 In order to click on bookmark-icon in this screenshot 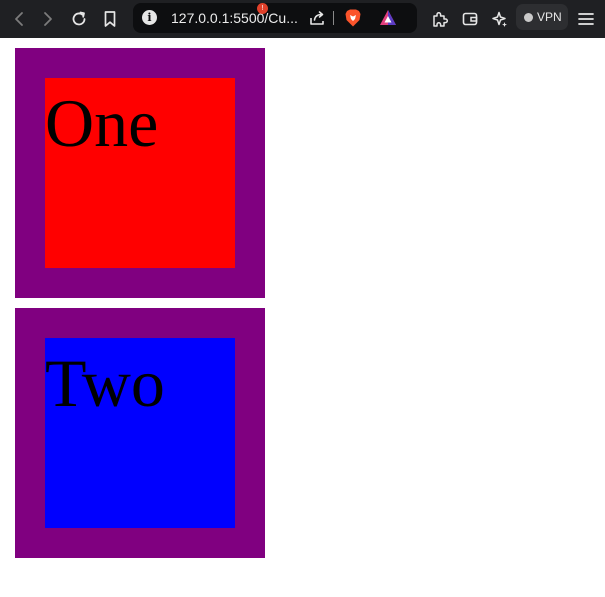, I will do `click(110, 19)`.